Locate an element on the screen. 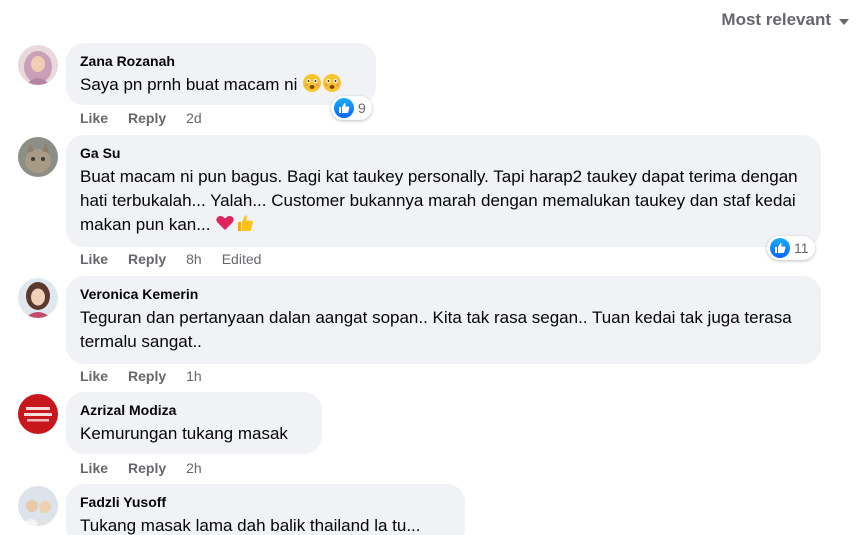  comment-bubble: Zana Rozanah Saya pn prnh buat macam ni is located at coordinates (221, 74).